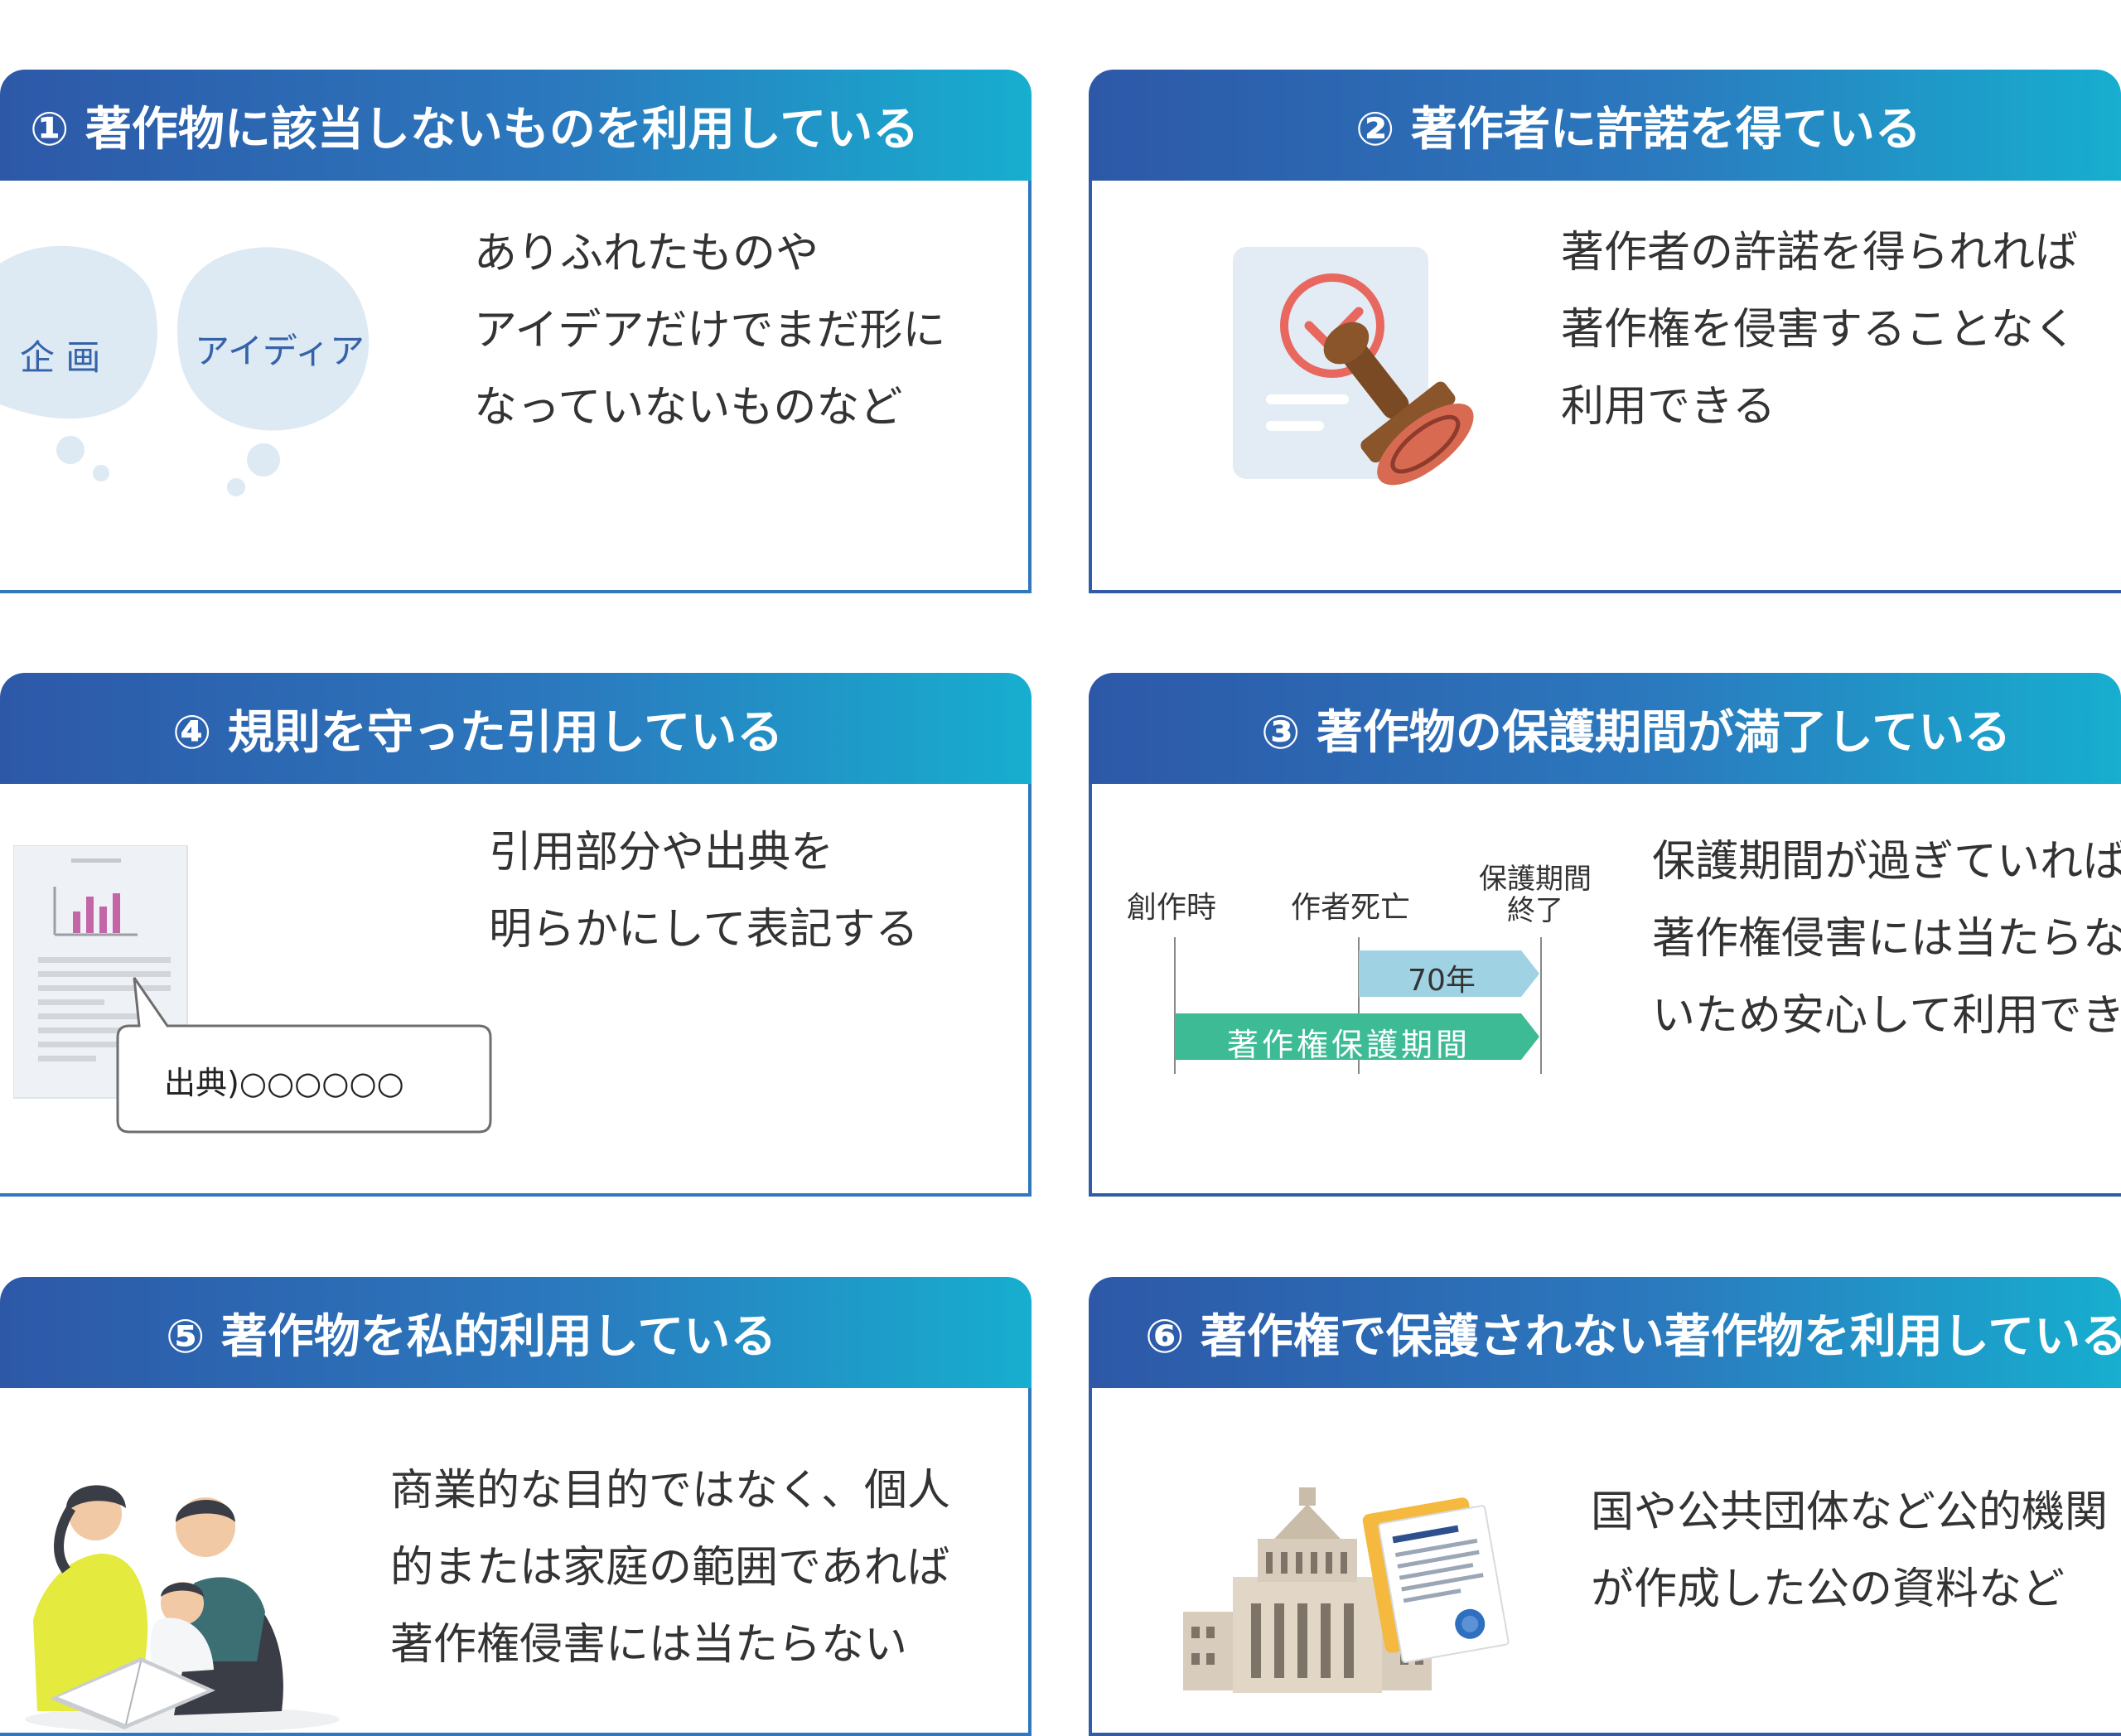 The image size is (2121, 1736). Describe the element at coordinates (1442, 981) in the screenshot. I see `arrow-label-years: 70年` at that location.